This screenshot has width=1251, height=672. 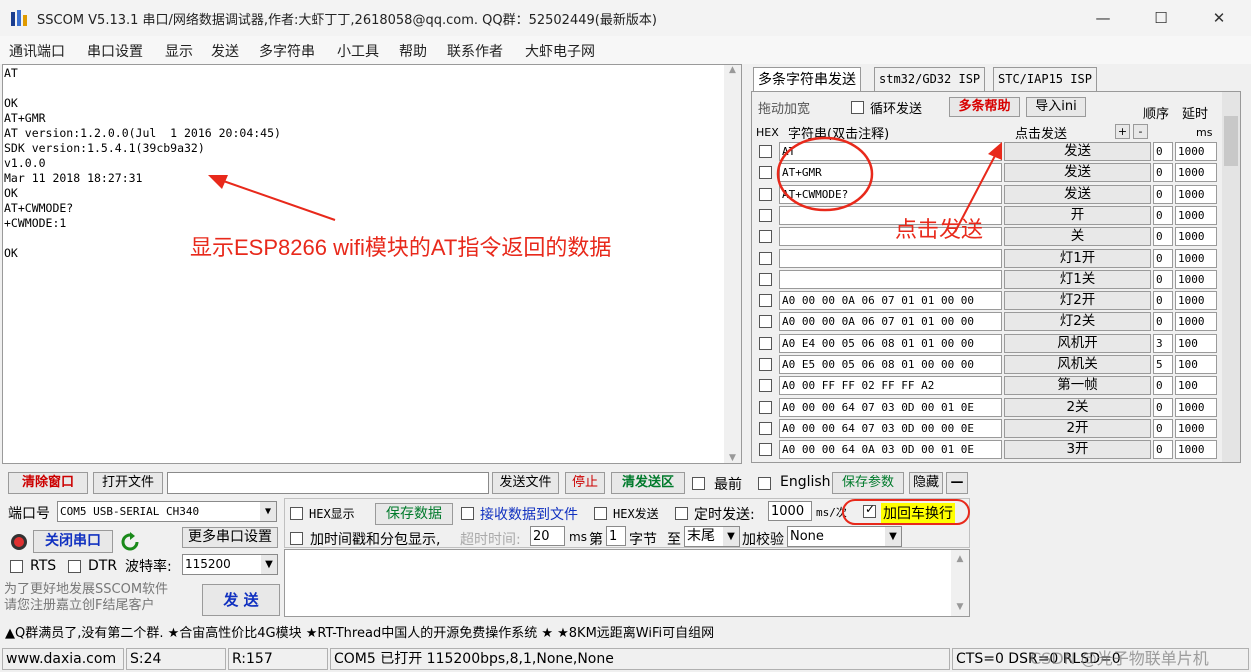 I want to click on hide-button: 隐藏, so click(x=926, y=483).